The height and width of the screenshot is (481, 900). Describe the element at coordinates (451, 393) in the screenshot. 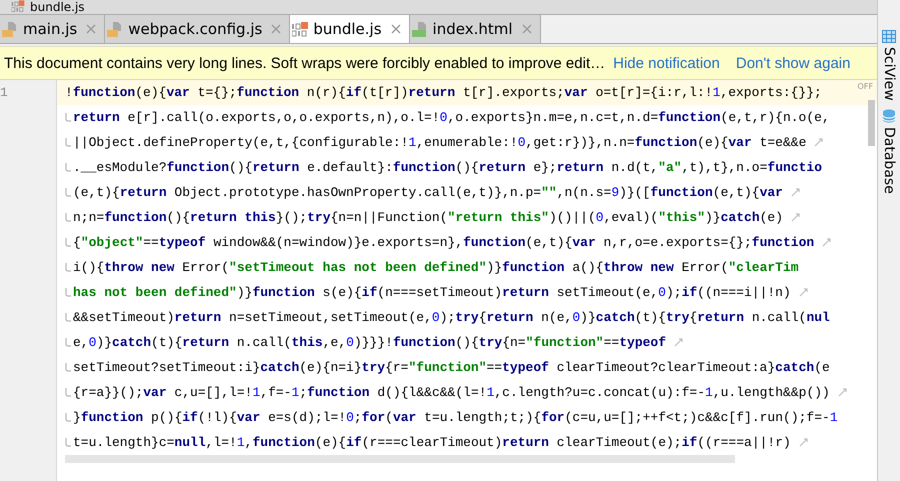

I see `code-line: {r=a}}();var c,u=[],l=!1,f=-1;function d(){l&&c&&(l=!1,c.length?u=c.concat(u):f=-1,u.length&&p())` at that location.